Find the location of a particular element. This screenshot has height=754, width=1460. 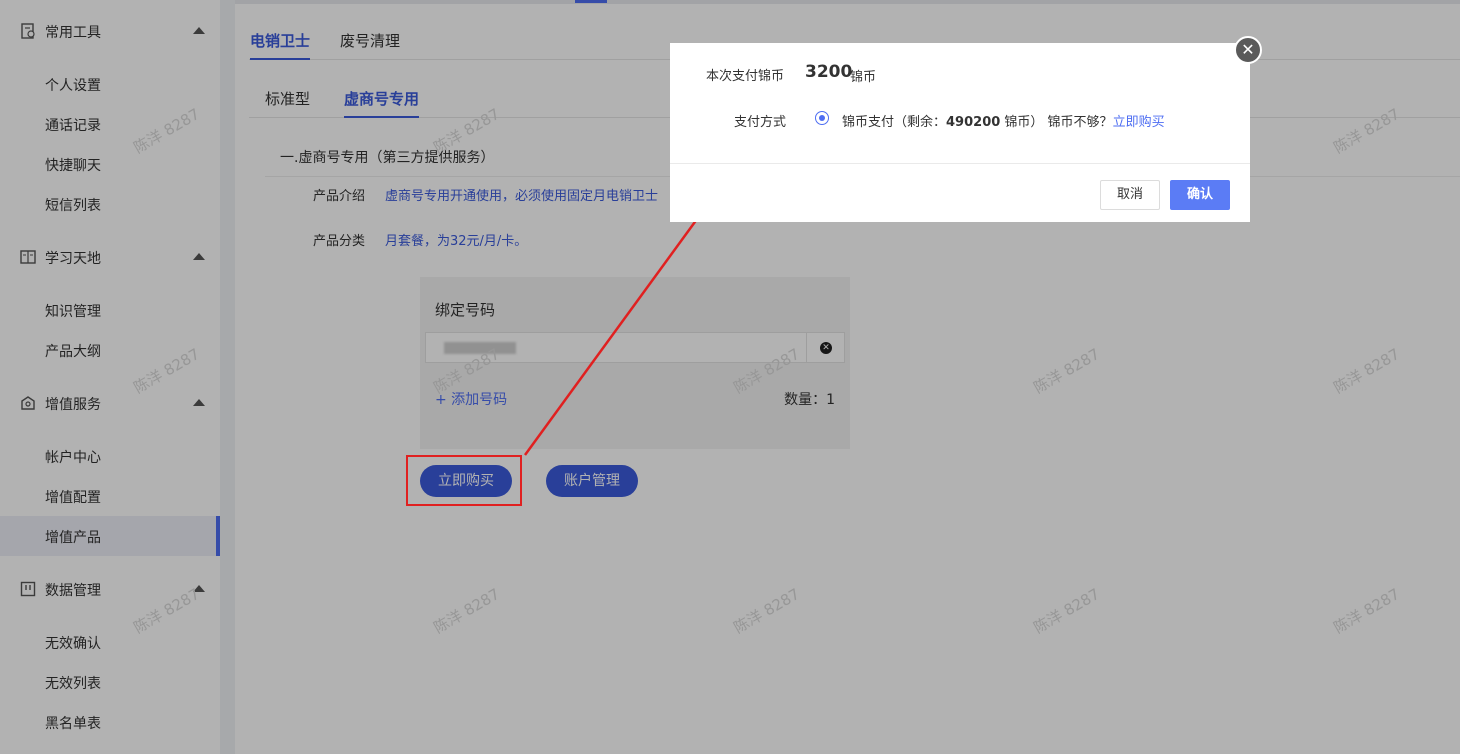

balance-value: 490200 is located at coordinates (973, 122).